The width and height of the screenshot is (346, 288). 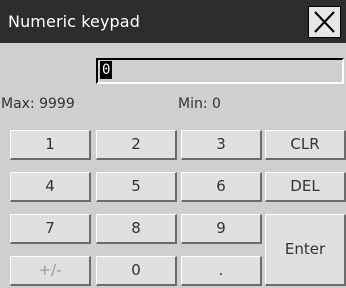 I want to click on value-display: 0, so click(x=220, y=71).